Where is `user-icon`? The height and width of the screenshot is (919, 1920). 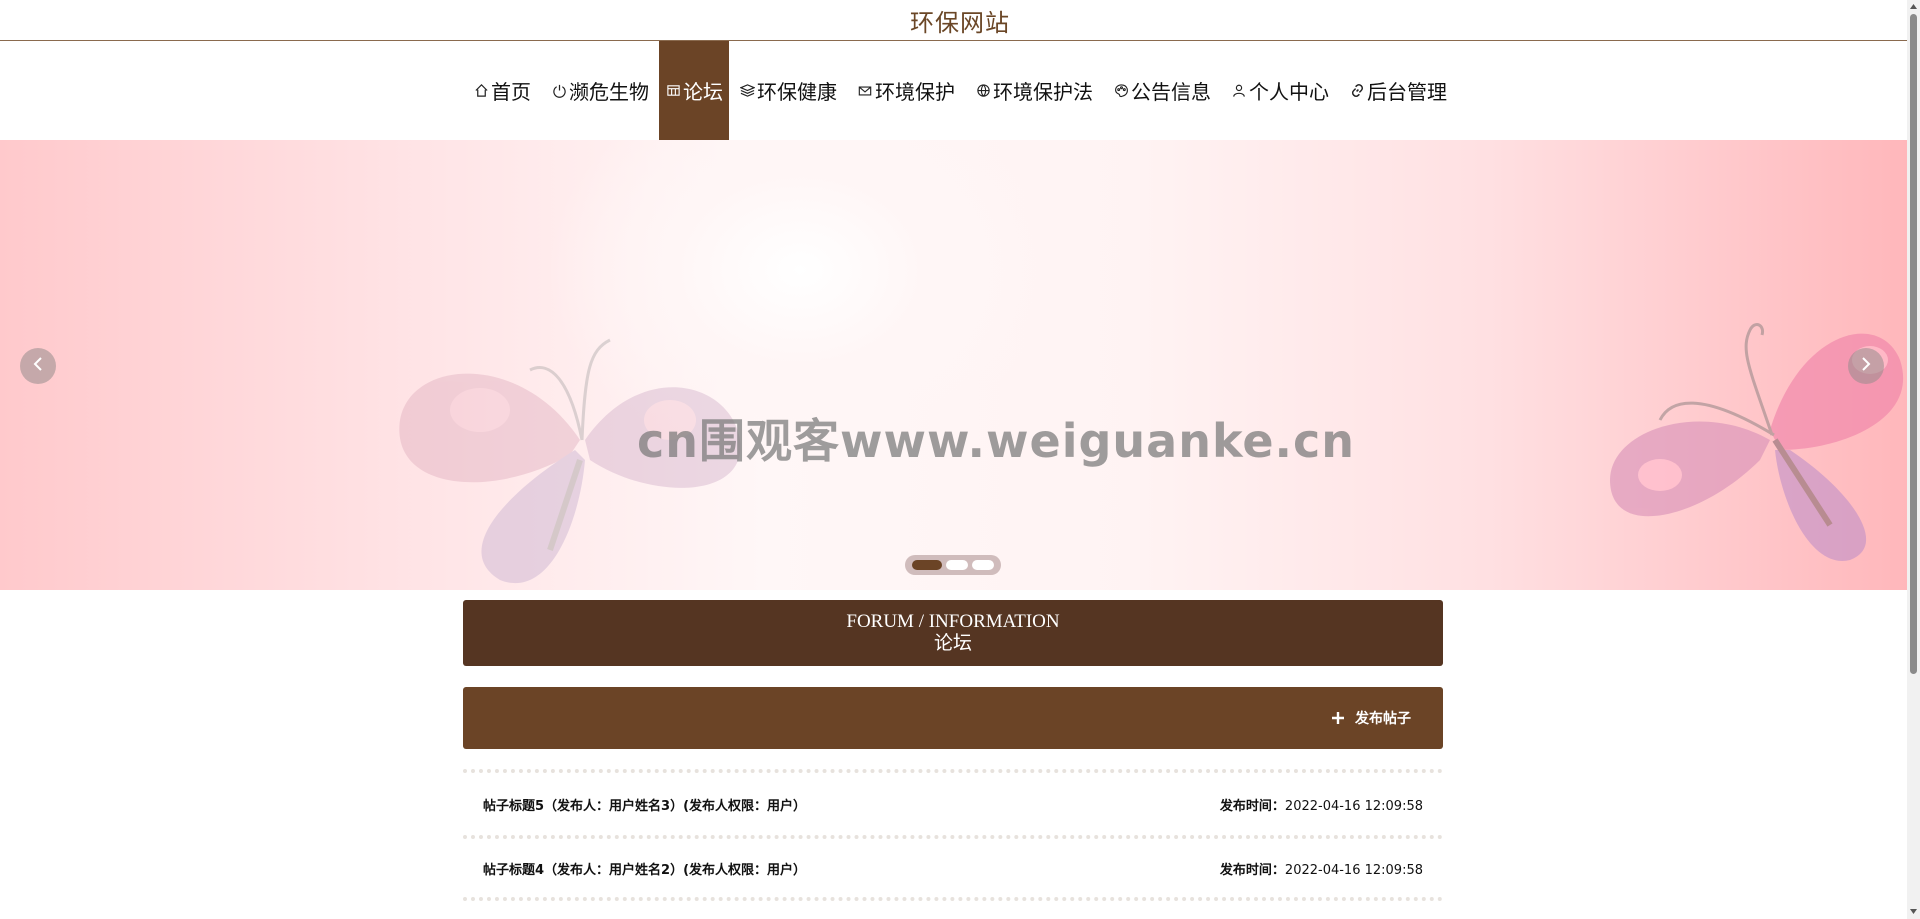 user-icon is located at coordinates (1239, 91).